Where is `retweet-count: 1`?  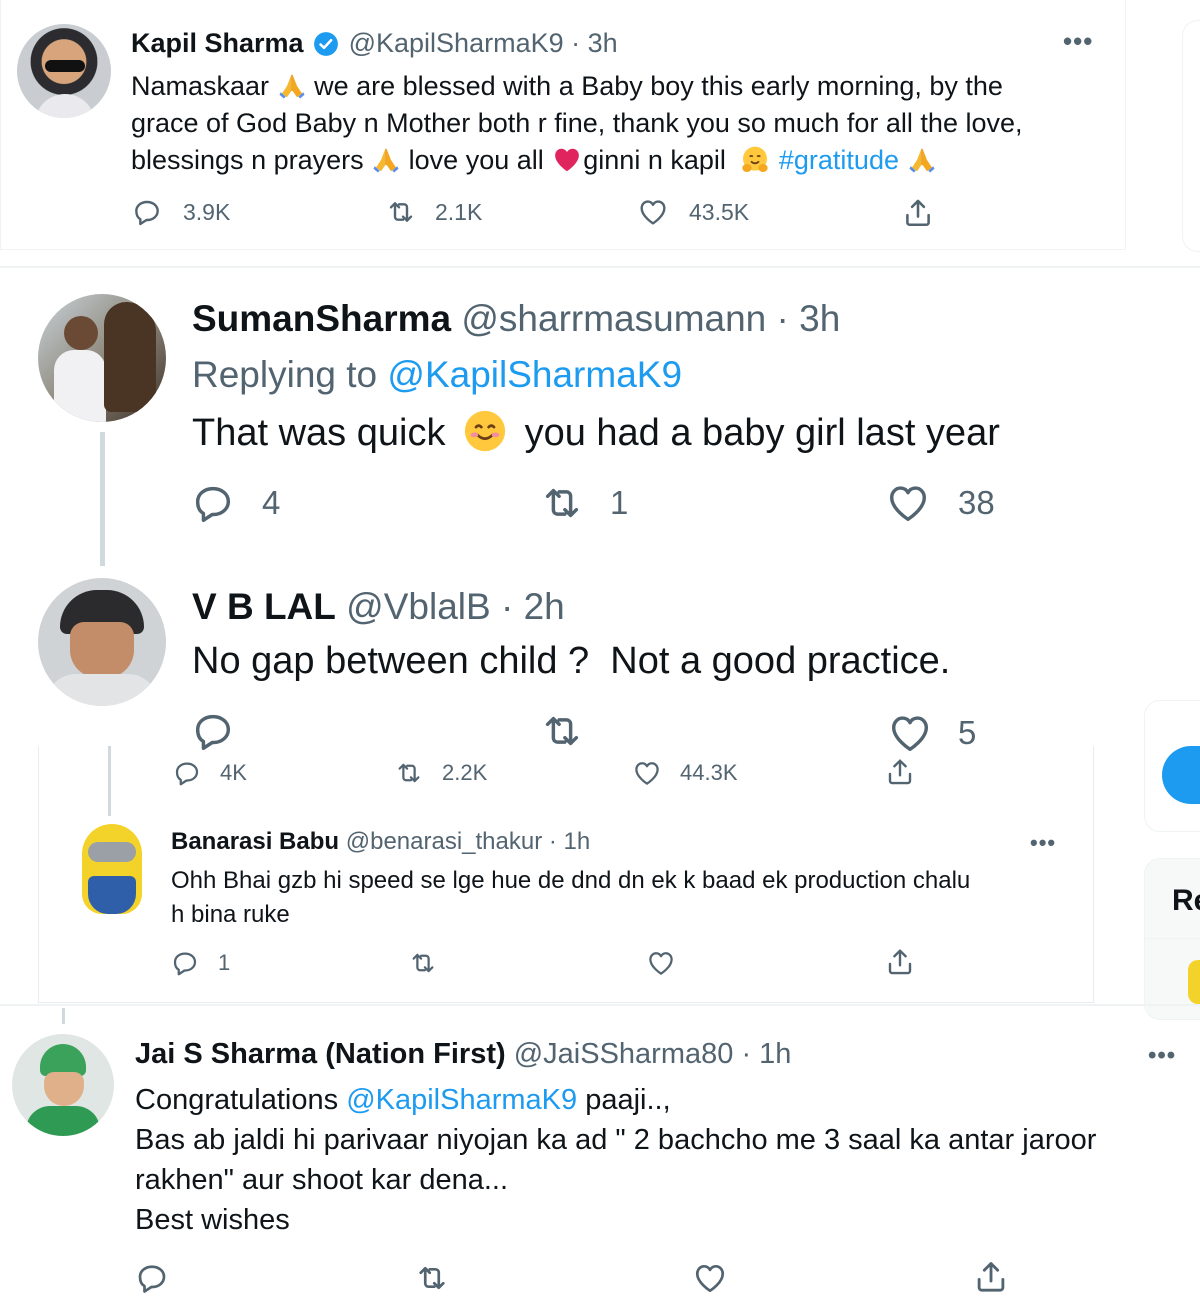 retweet-count: 1 is located at coordinates (619, 502).